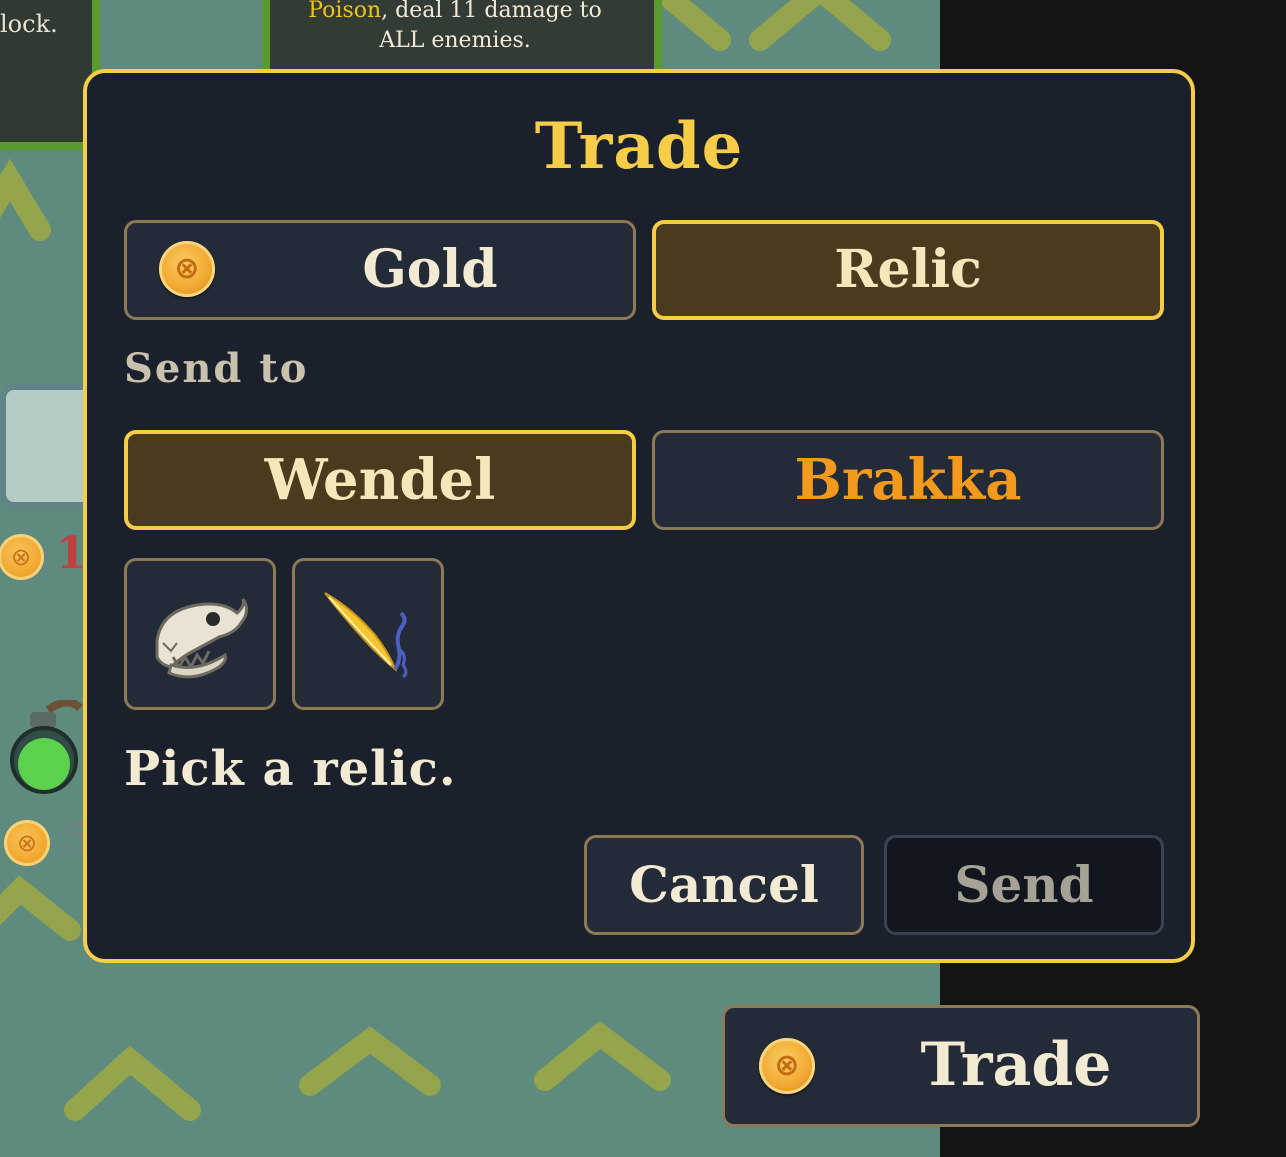 The height and width of the screenshot is (1157, 1286). What do you see at coordinates (345, 11) in the screenshot?
I see `poison-keyword: Poison` at bounding box center [345, 11].